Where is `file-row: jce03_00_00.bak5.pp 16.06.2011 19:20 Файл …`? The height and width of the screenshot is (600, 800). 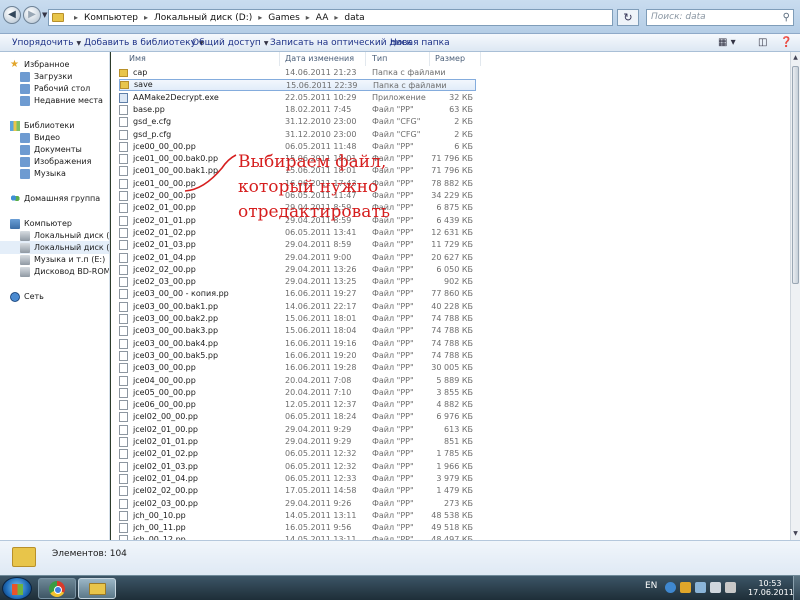
file-row: jce03_00_00.bak5.pp 16.06.2011 19:20 Файл … is located at coordinates (299, 356).